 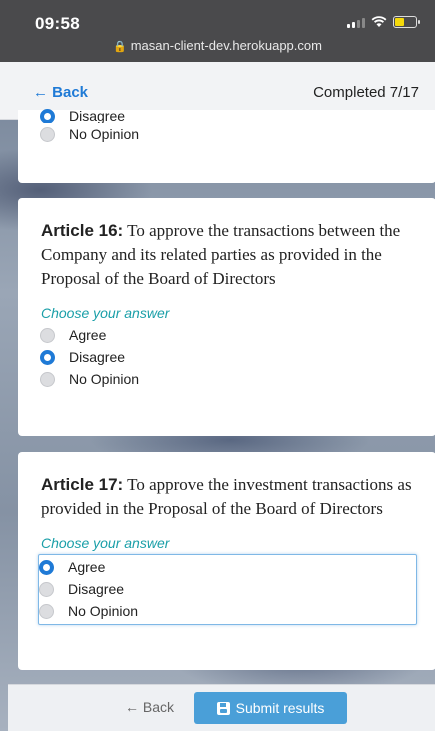 I want to click on article-title: Article 16:, so click(x=82, y=230).